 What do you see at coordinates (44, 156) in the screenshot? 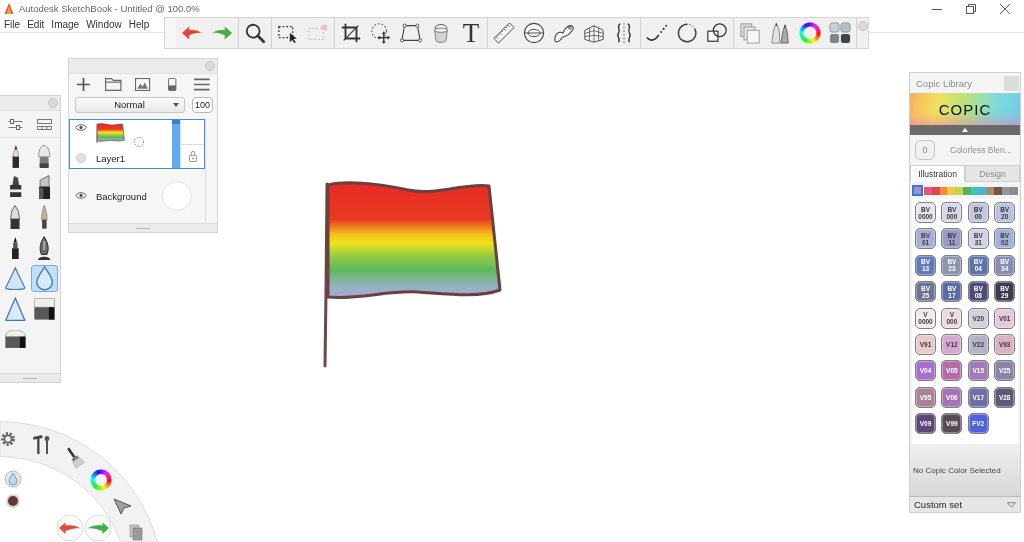
I see `airbrush-icon` at bounding box center [44, 156].